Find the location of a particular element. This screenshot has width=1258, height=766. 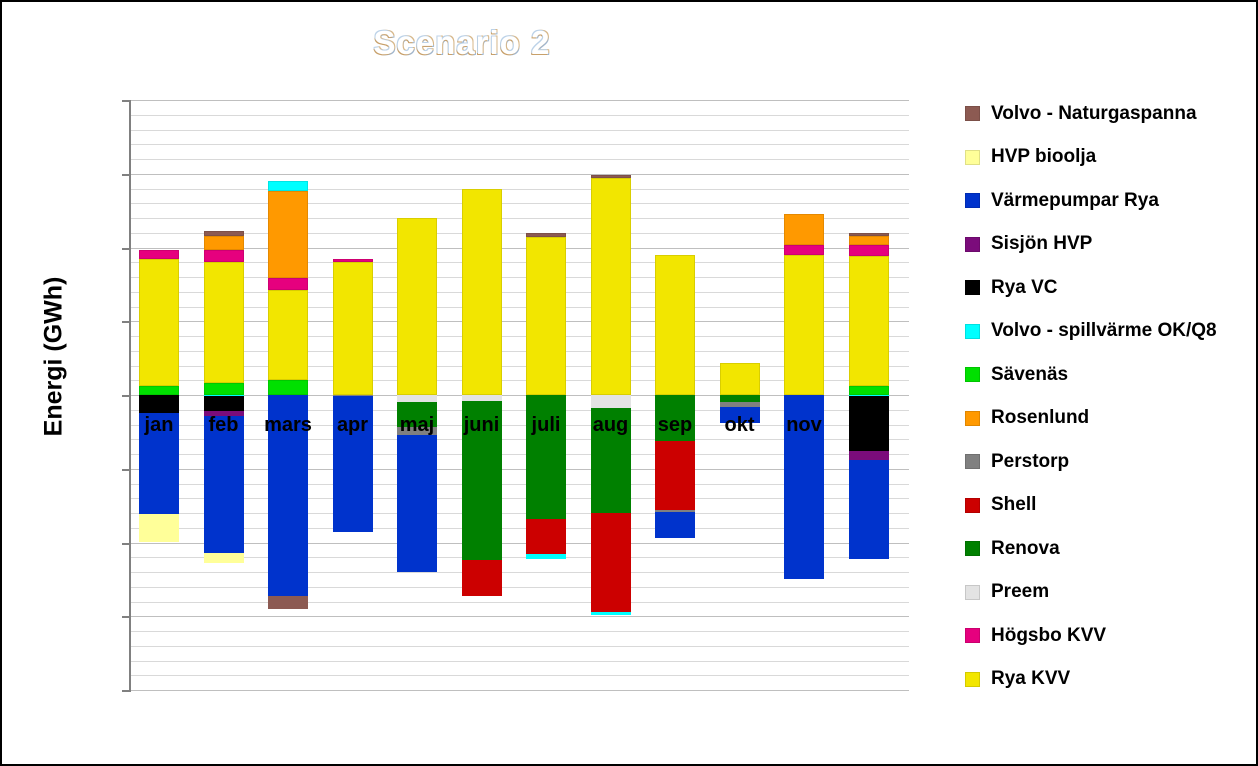

bar-column-juni: juni is located at coordinates (481, 395).